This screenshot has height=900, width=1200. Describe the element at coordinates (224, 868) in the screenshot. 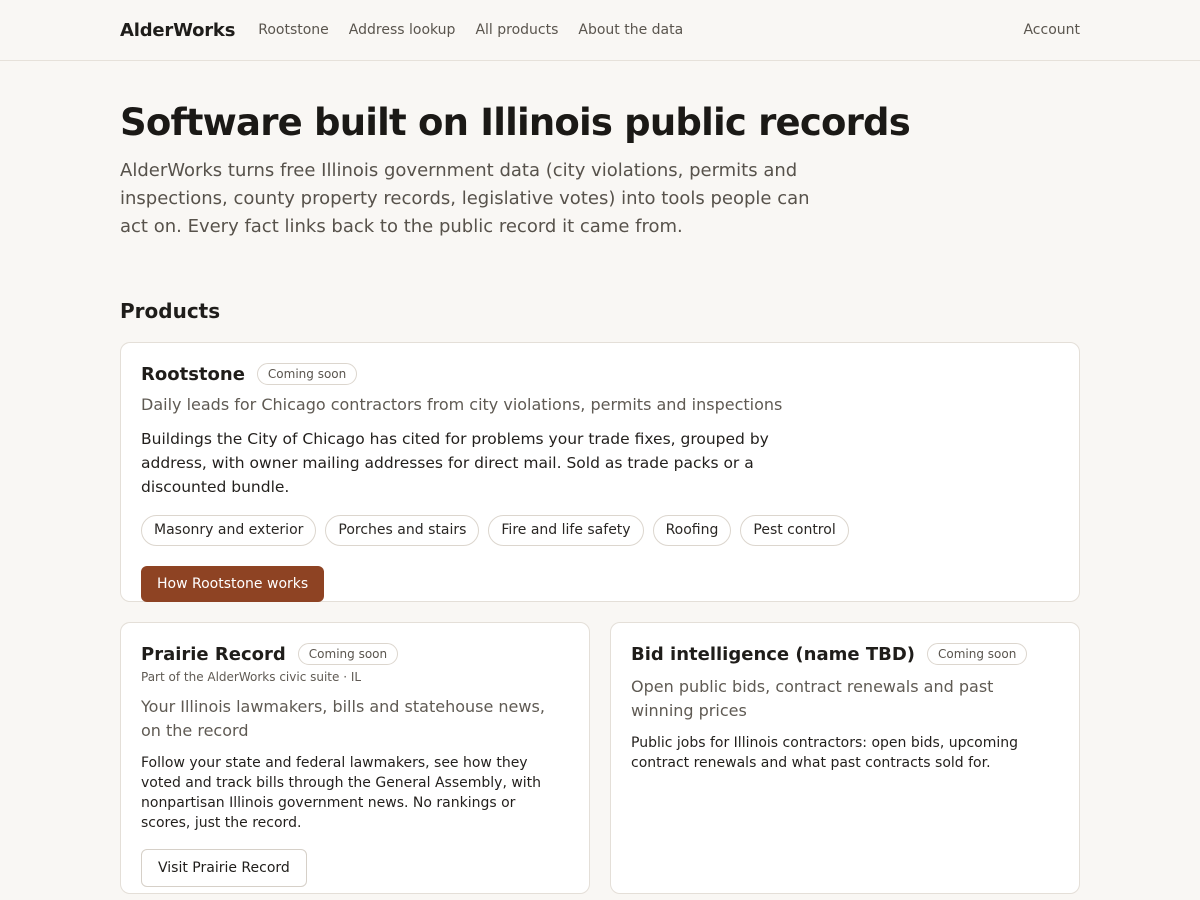

I see `visit-prairie-record-button: Visit Prairie Record` at that location.